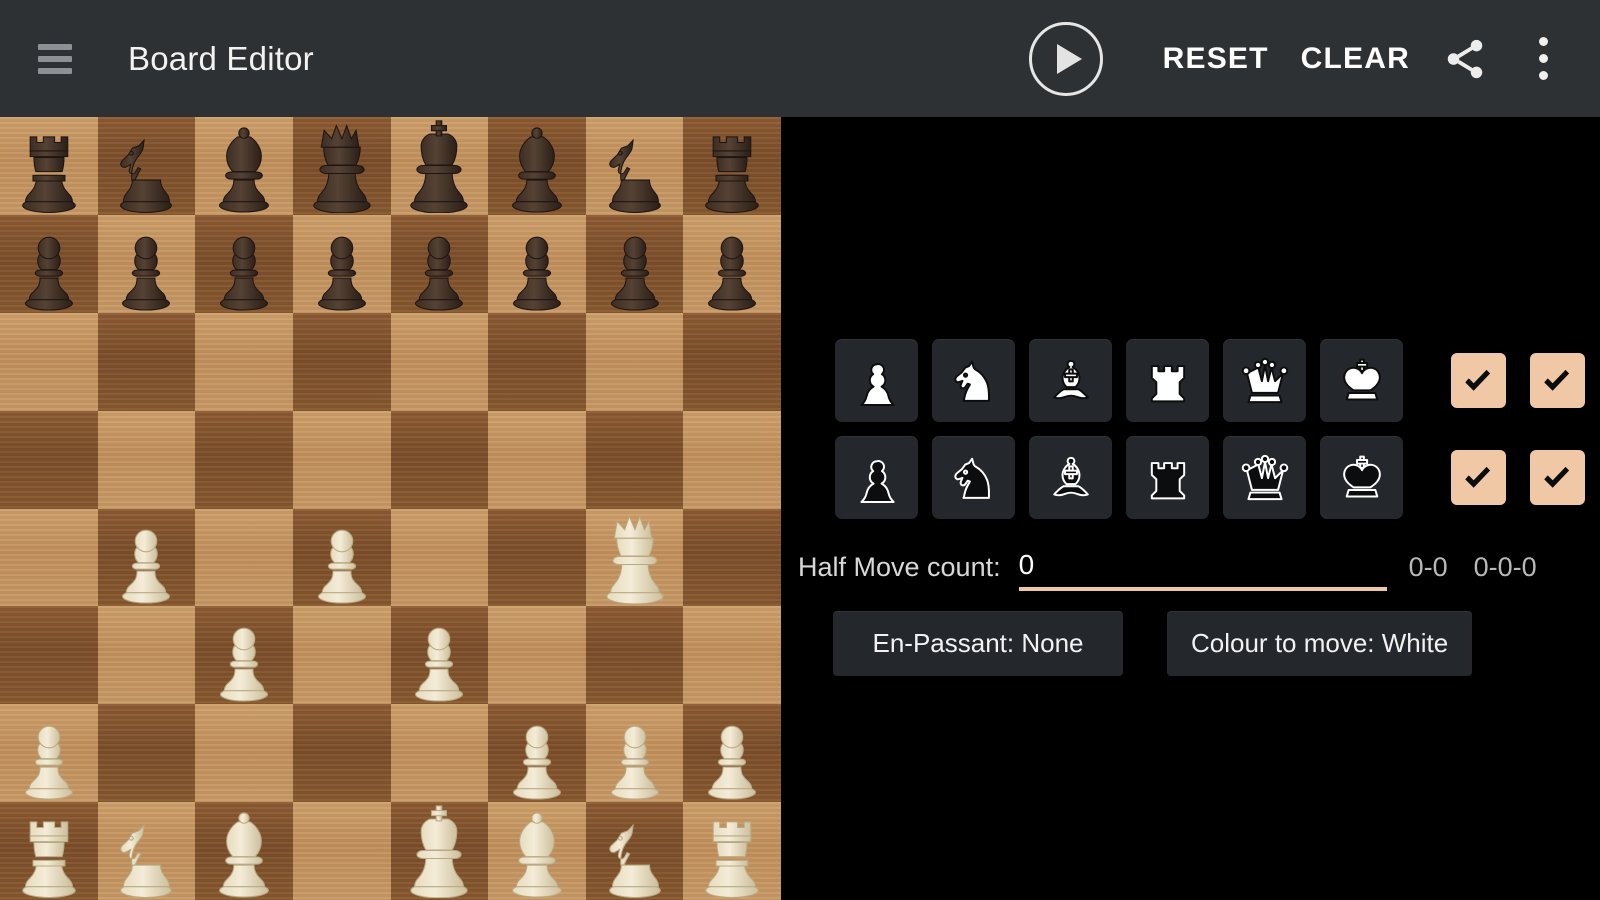 The height and width of the screenshot is (900, 1600). What do you see at coordinates (732, 459) in the screenshot?
I see `board-square-h5` at bounding box center [732, 459].